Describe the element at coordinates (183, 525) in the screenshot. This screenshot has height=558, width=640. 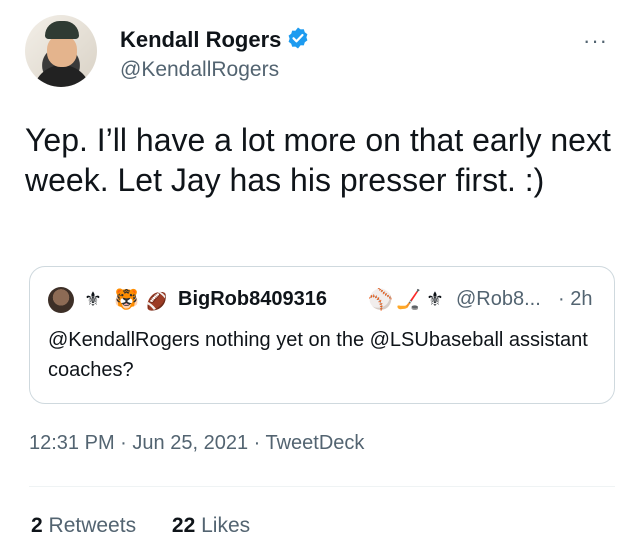
I see `likes-count: 22` at that location.